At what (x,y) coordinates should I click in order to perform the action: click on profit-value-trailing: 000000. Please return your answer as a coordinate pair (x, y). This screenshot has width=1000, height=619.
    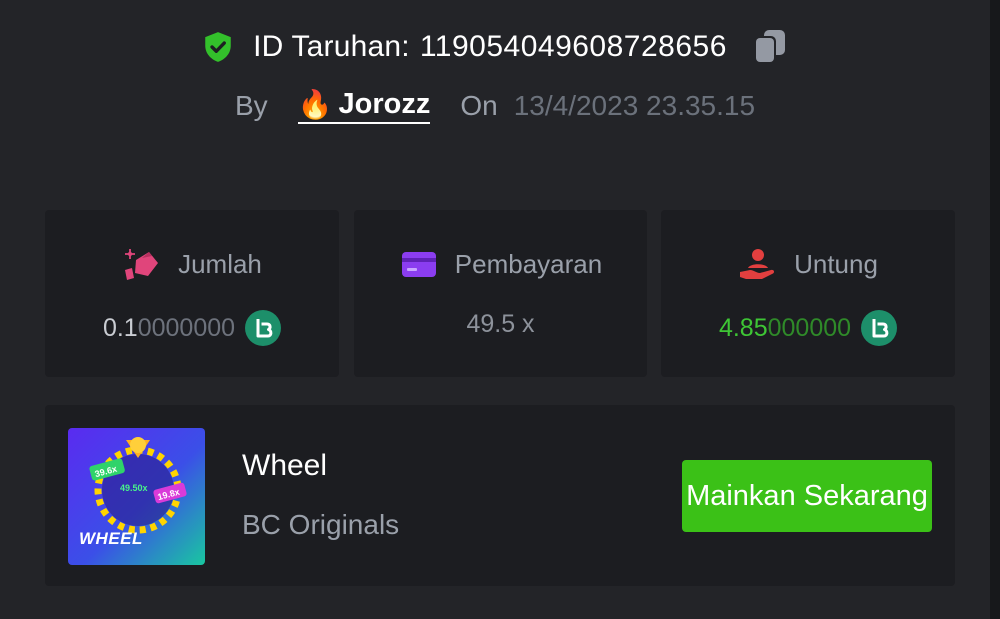
    Looking at the image, I should click on (809, 327).